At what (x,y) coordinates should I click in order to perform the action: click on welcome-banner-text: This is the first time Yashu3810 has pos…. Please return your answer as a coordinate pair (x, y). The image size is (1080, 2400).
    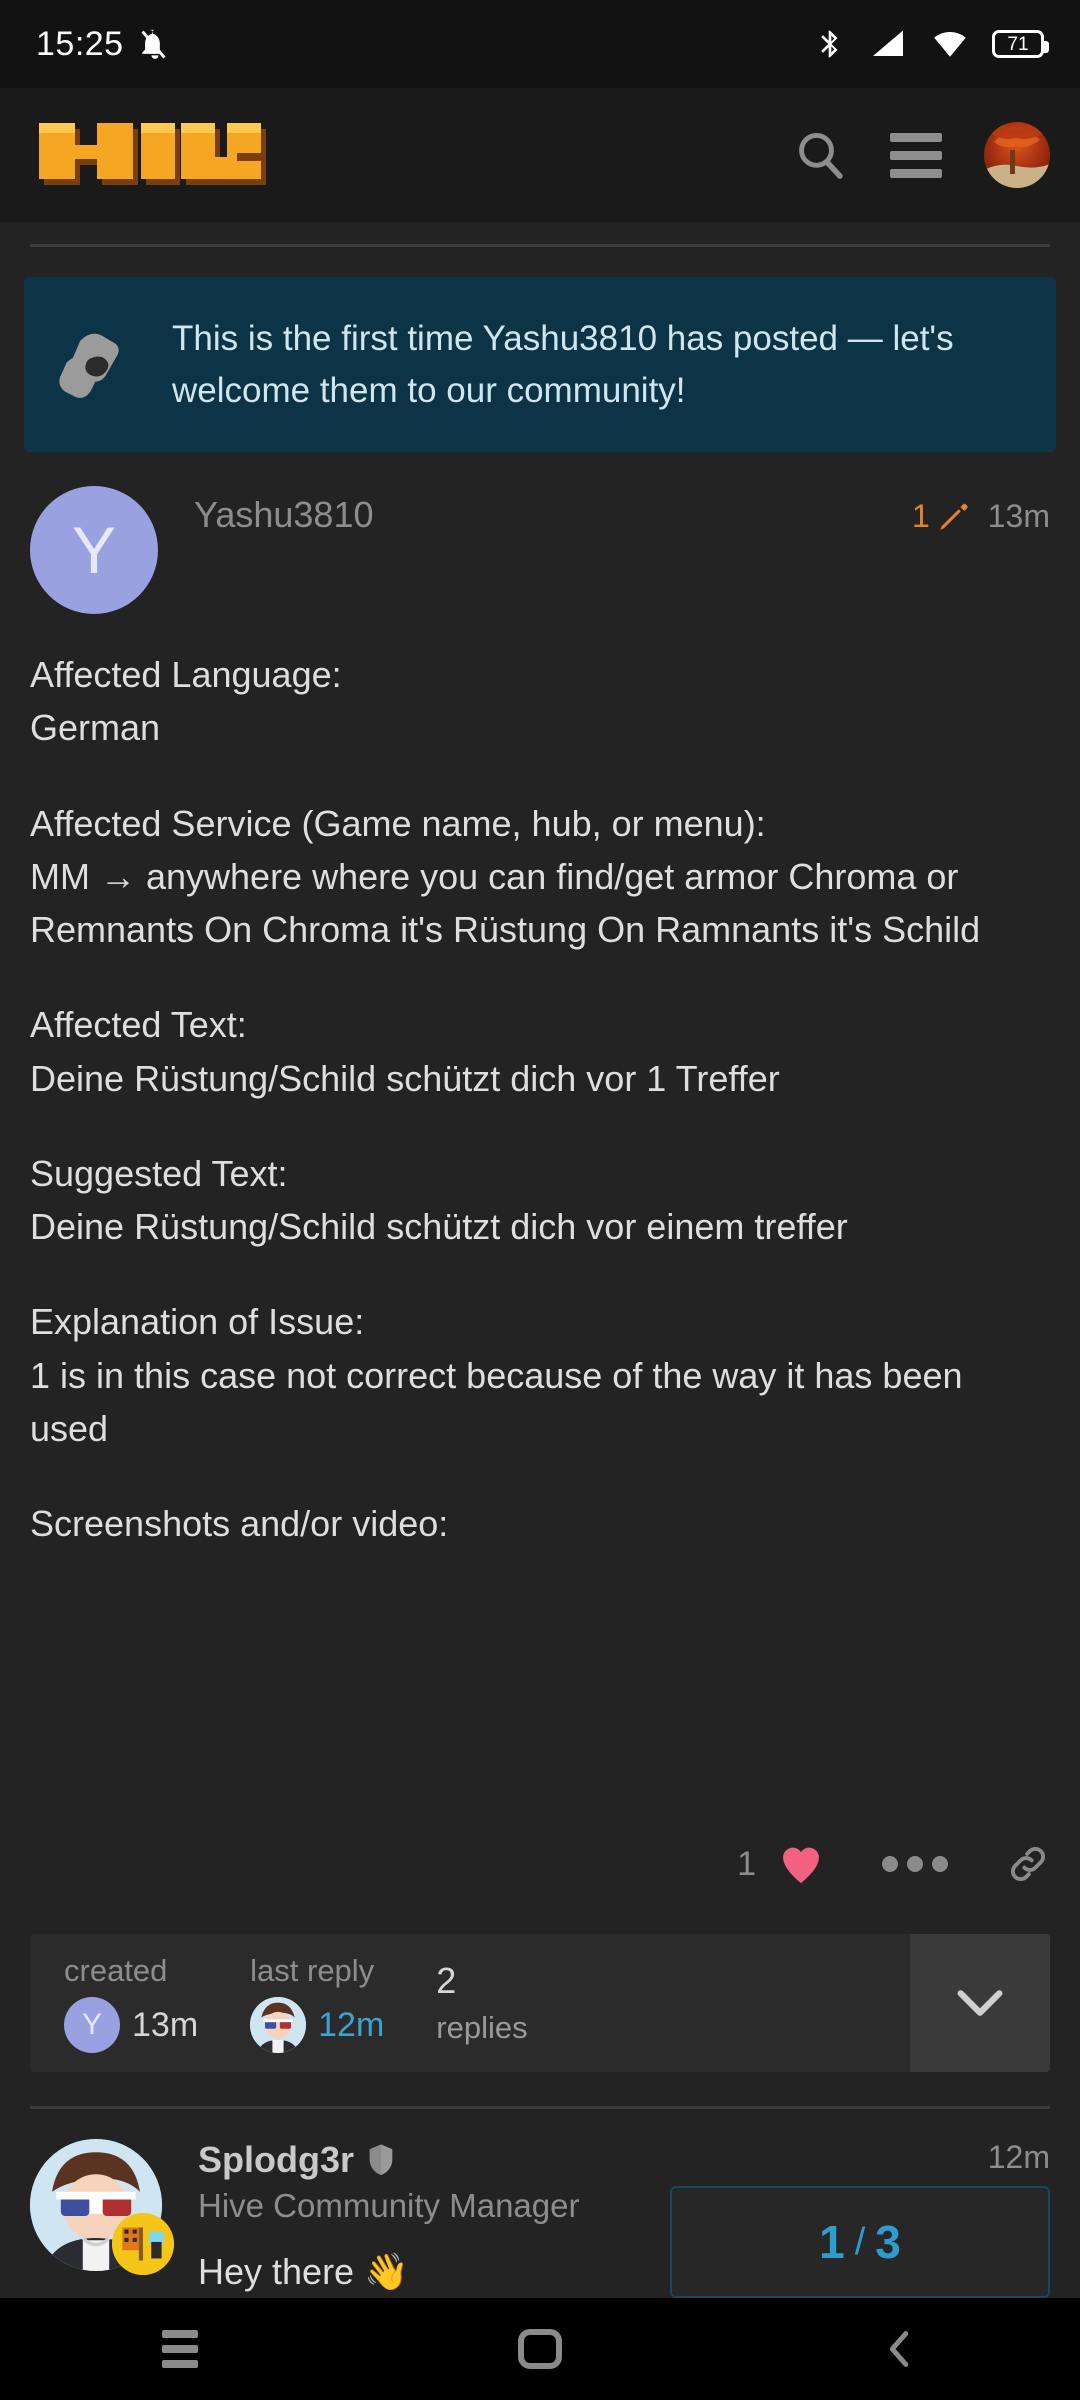
    Looking at the image, I should click on (563, 364).